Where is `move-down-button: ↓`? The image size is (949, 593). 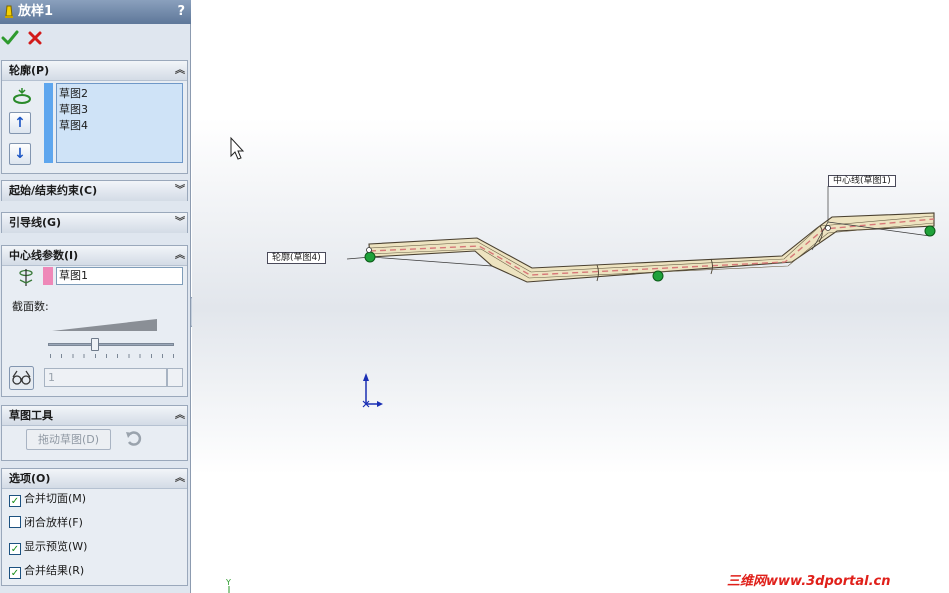
move-down-button: ↓ is located at coordinates (20, 154).